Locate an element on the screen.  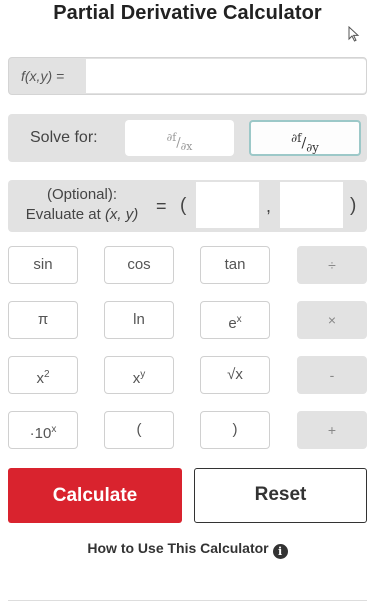
cos-key: cos is located at coordinates (139, 265).